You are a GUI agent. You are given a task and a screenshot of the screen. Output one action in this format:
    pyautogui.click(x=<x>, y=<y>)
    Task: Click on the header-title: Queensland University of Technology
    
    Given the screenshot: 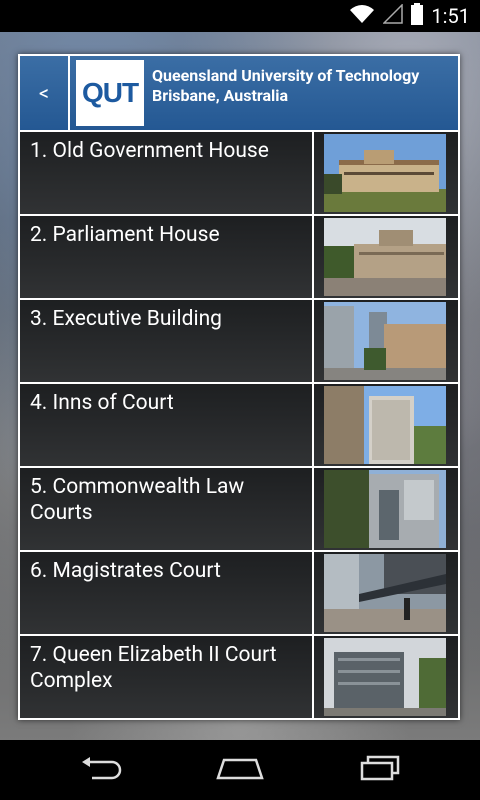 What is the action you would take?
    pyautogui.click(x=286, y=75)
    